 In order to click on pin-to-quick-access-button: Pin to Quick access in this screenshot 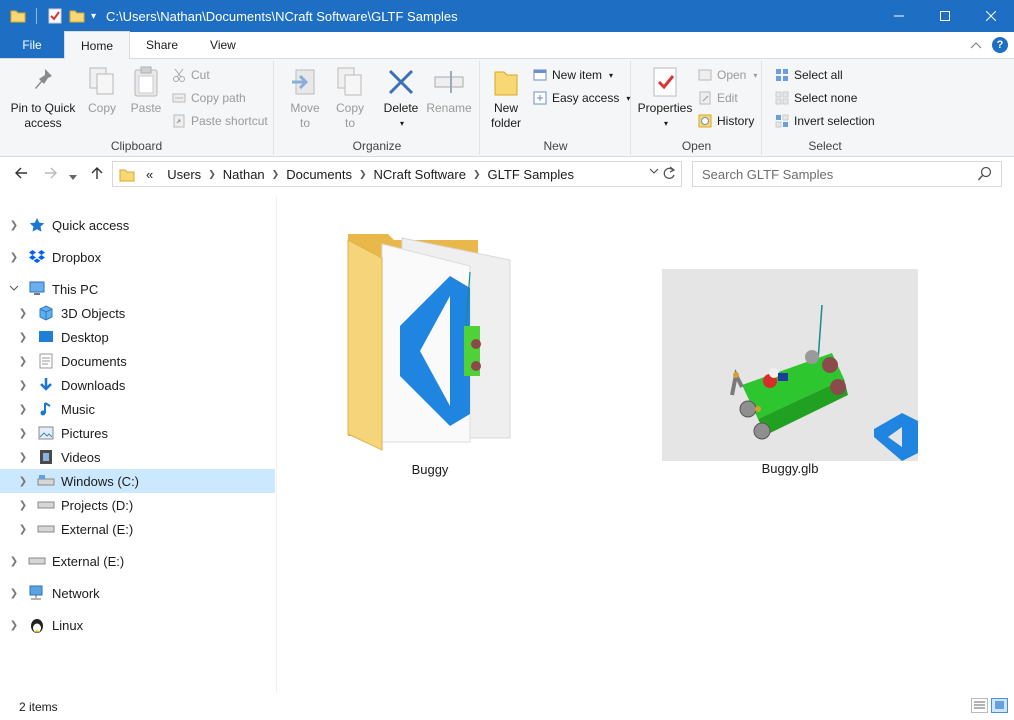, I will do `click(43, 98)`.